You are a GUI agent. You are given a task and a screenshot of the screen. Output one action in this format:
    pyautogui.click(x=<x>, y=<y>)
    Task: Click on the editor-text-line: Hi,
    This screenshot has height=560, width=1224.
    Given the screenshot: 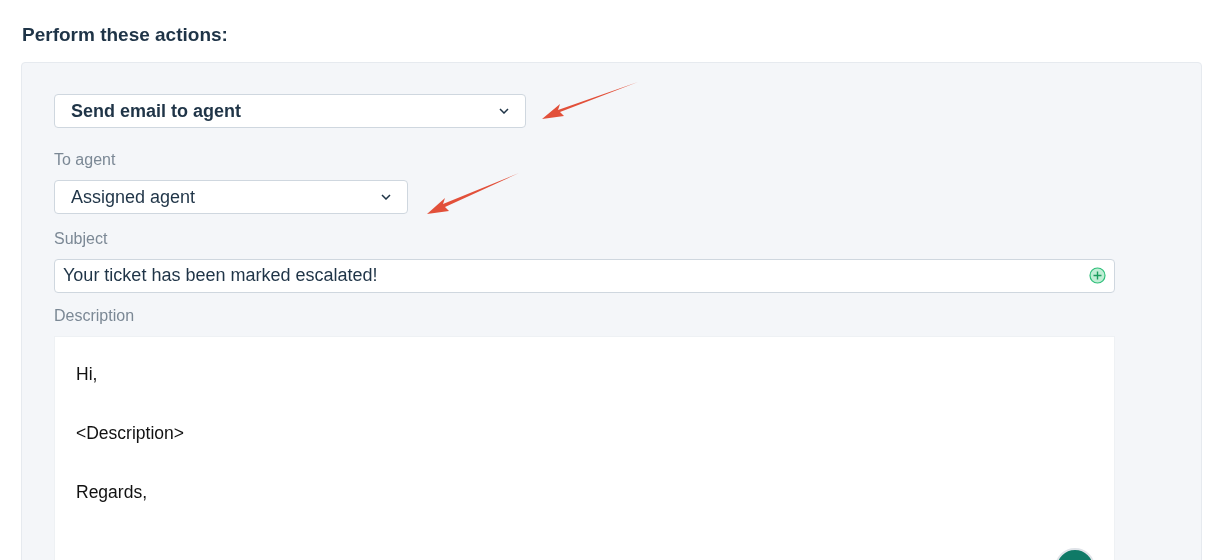 What is the action you would take?
    pyautogui.click(x=87, y=375)
    